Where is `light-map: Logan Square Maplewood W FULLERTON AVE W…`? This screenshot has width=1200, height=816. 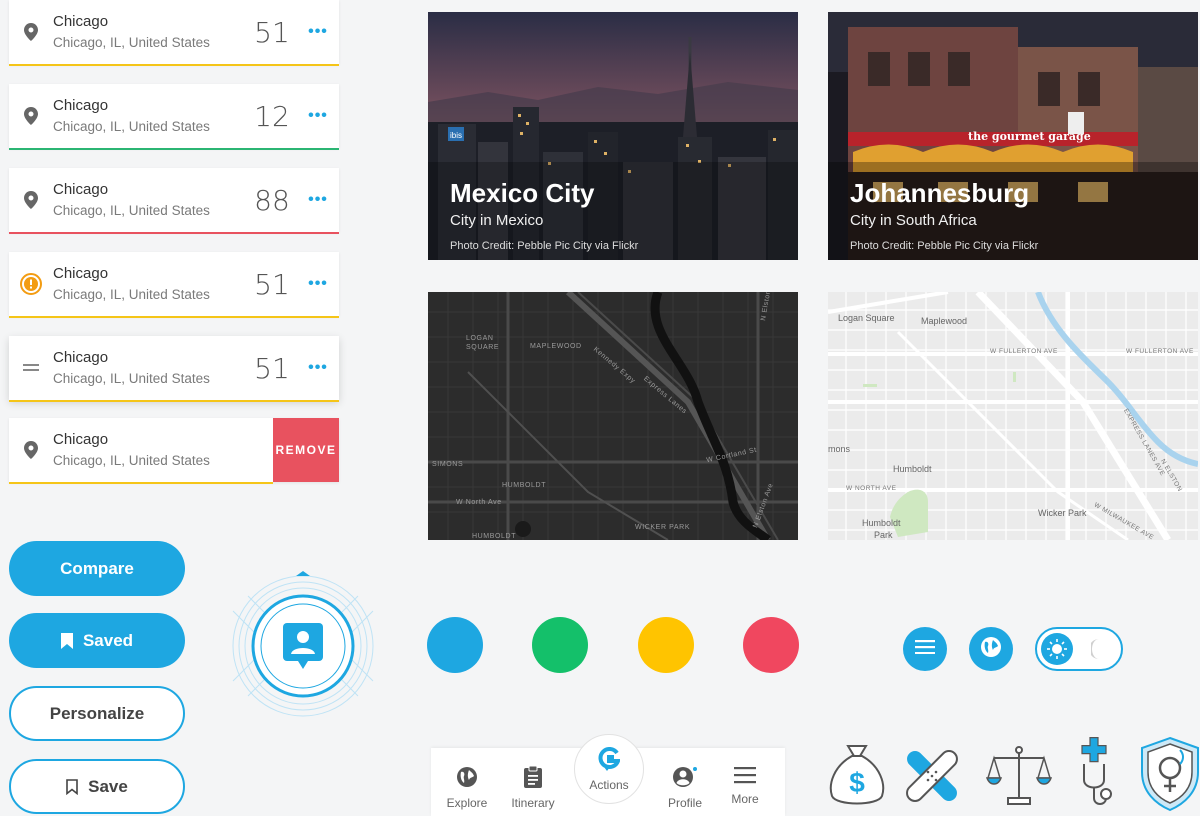
light-map: Logan Square Maplewood W FULLERTON AVE W… is located at coordinates (1013, 416).